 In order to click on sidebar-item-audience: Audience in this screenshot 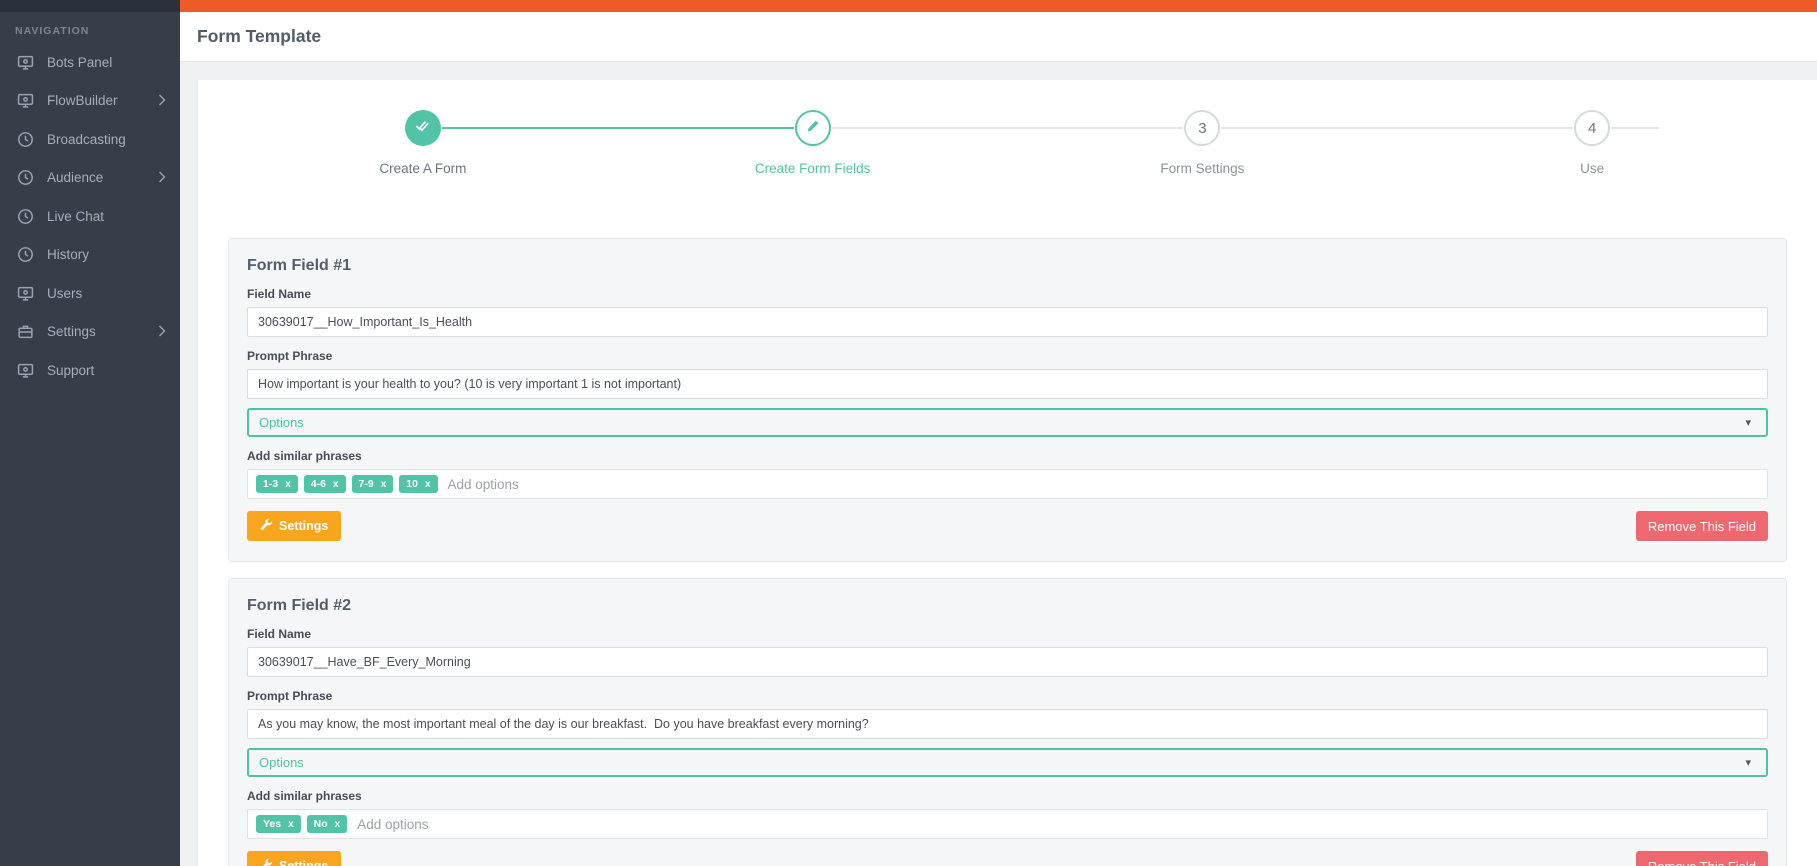, I will do `click(90, 178)`.